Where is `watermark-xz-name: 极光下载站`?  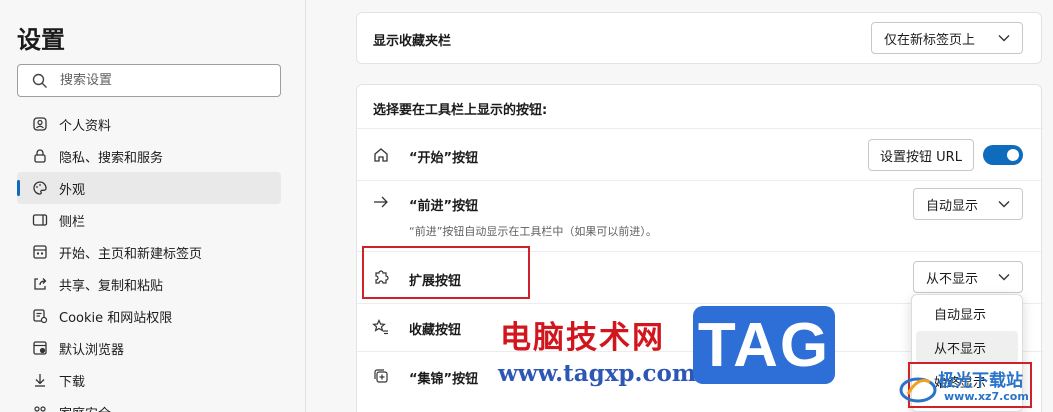 watermark-xz-name: 极光下载站 is located at coordinates (980, 381).